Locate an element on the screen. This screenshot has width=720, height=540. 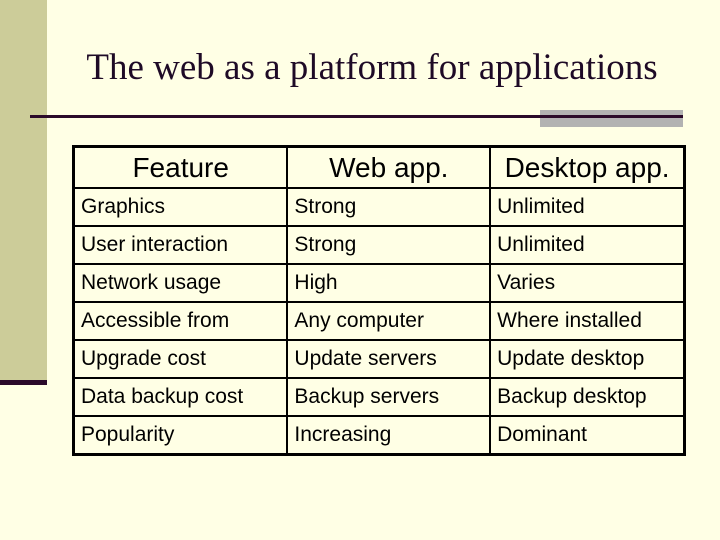
feature-cell: Network usage is located at coordinates (180, 283).